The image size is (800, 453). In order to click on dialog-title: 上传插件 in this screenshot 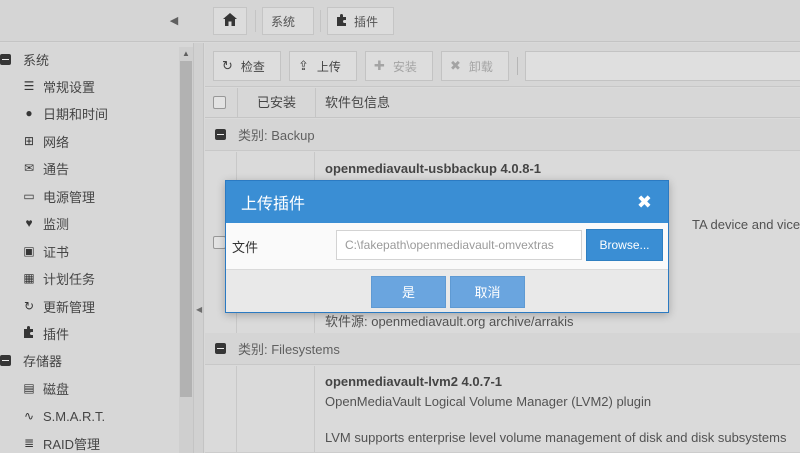, I will do `click(273, 204)`.